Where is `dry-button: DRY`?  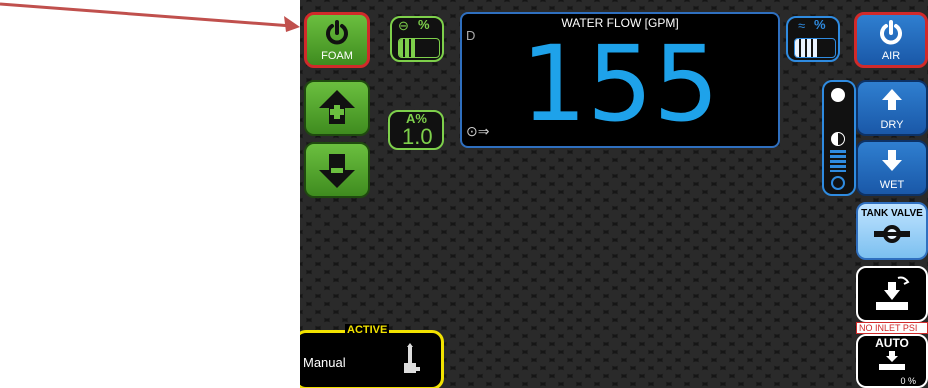 dry-button: DRY is located at coordinates (892, 108).